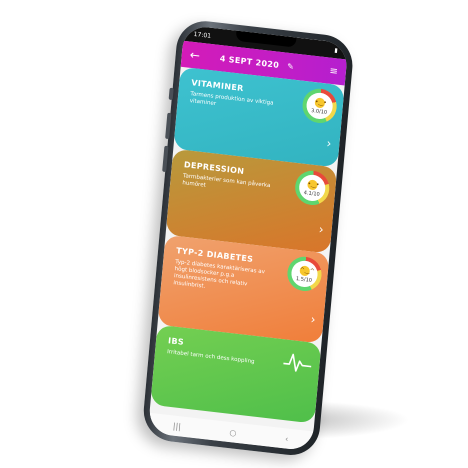 This screenshot has height=468, width=468. Describe the element at coordinates (171, 94) in the screenshot. I see `mute-switch` at that location.